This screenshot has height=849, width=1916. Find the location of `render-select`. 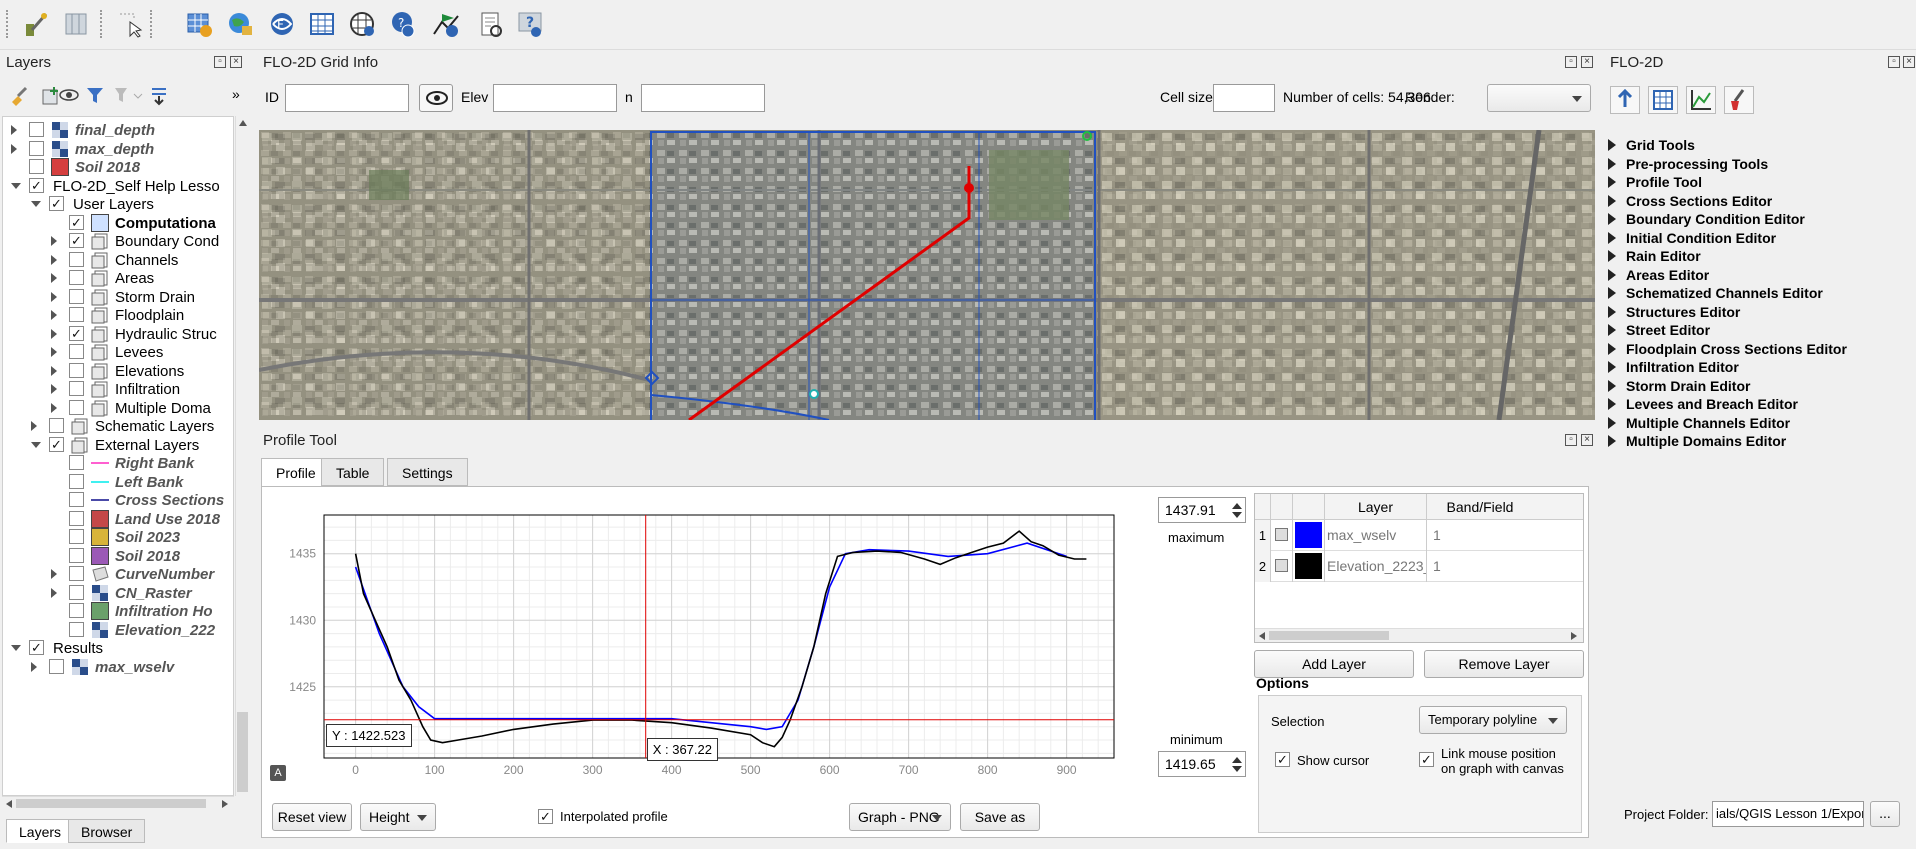

render-select is located at coordinates (1539, 98).